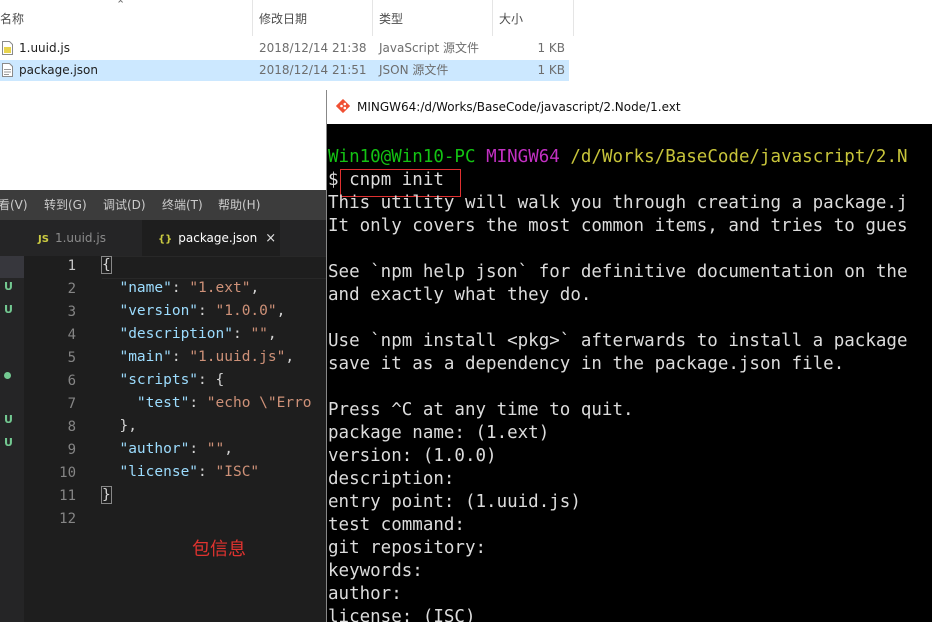 The width and height of the screenshot is (932, 622). I want to click on menu-view: 看(V), so click(14, 205).